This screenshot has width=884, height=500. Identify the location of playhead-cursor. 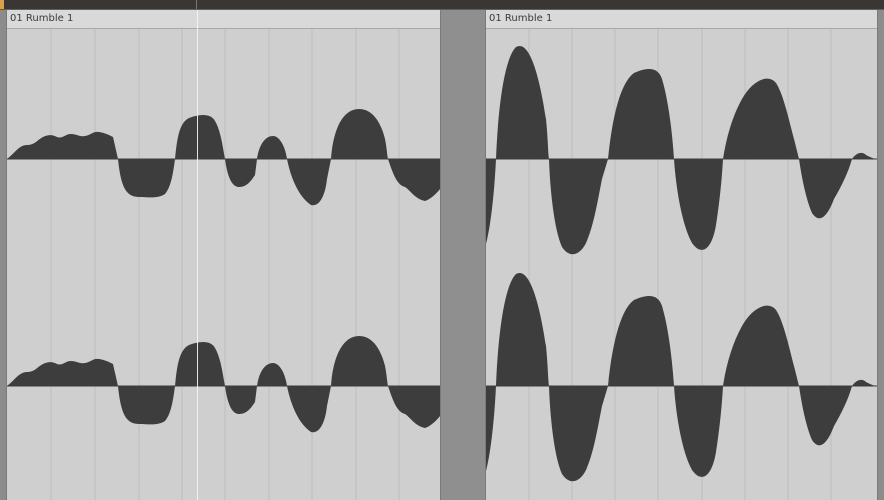
(197, 255).